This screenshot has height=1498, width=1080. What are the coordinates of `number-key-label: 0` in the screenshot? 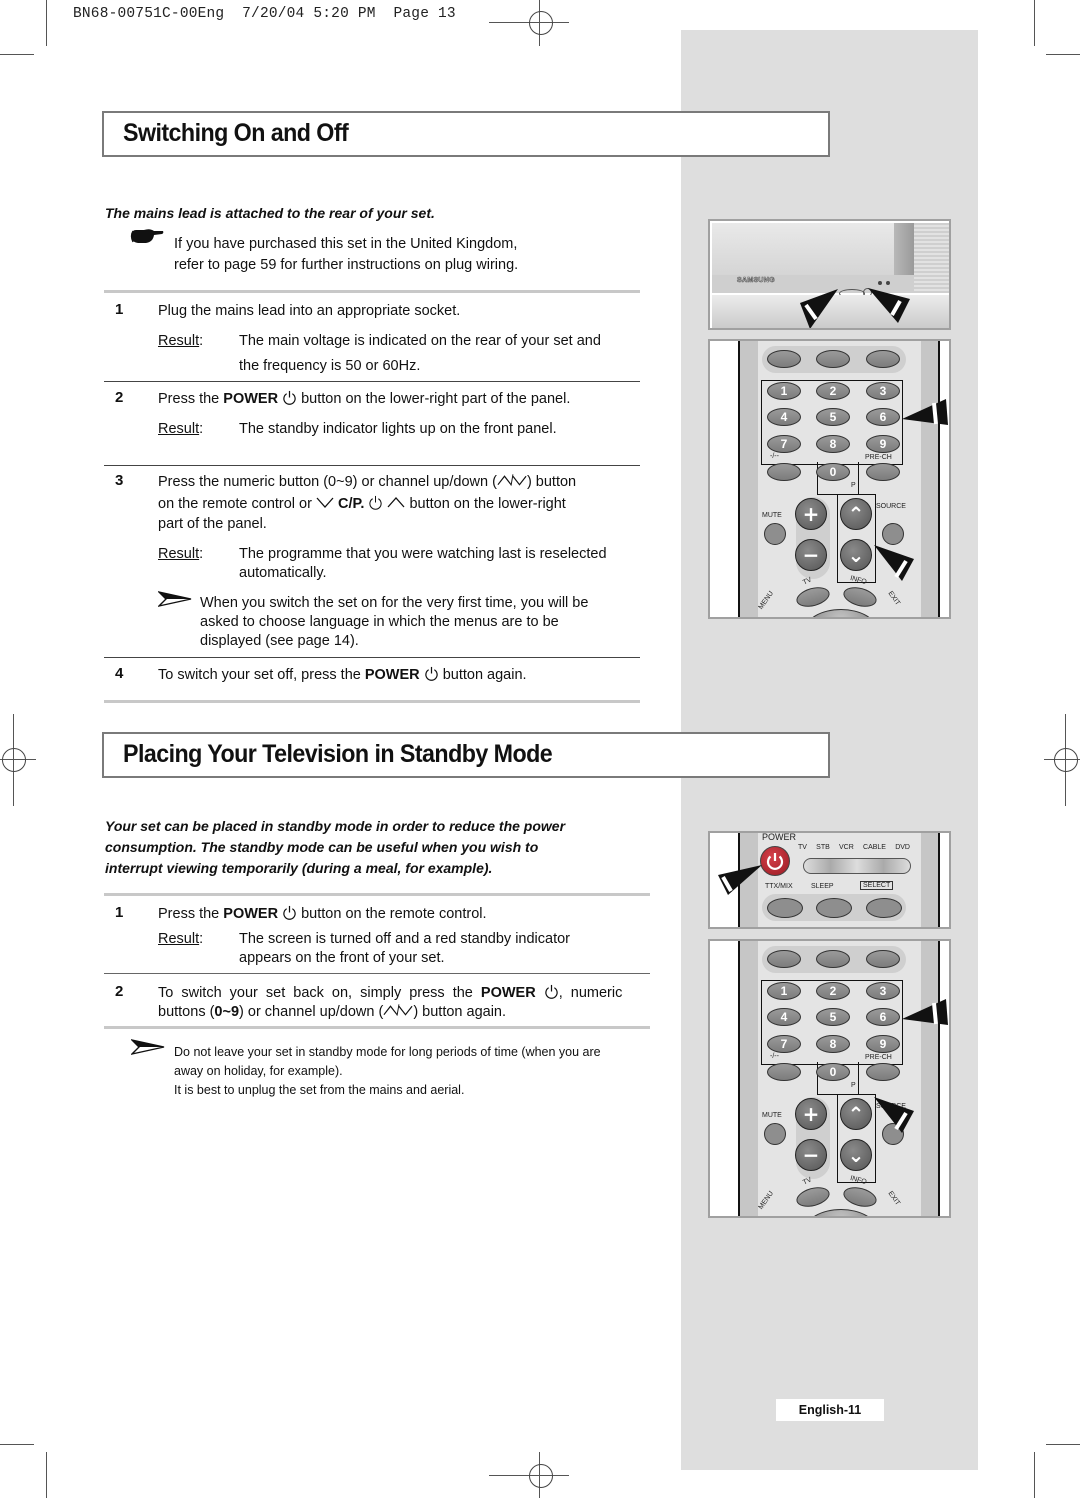 It's located at (833, 472).